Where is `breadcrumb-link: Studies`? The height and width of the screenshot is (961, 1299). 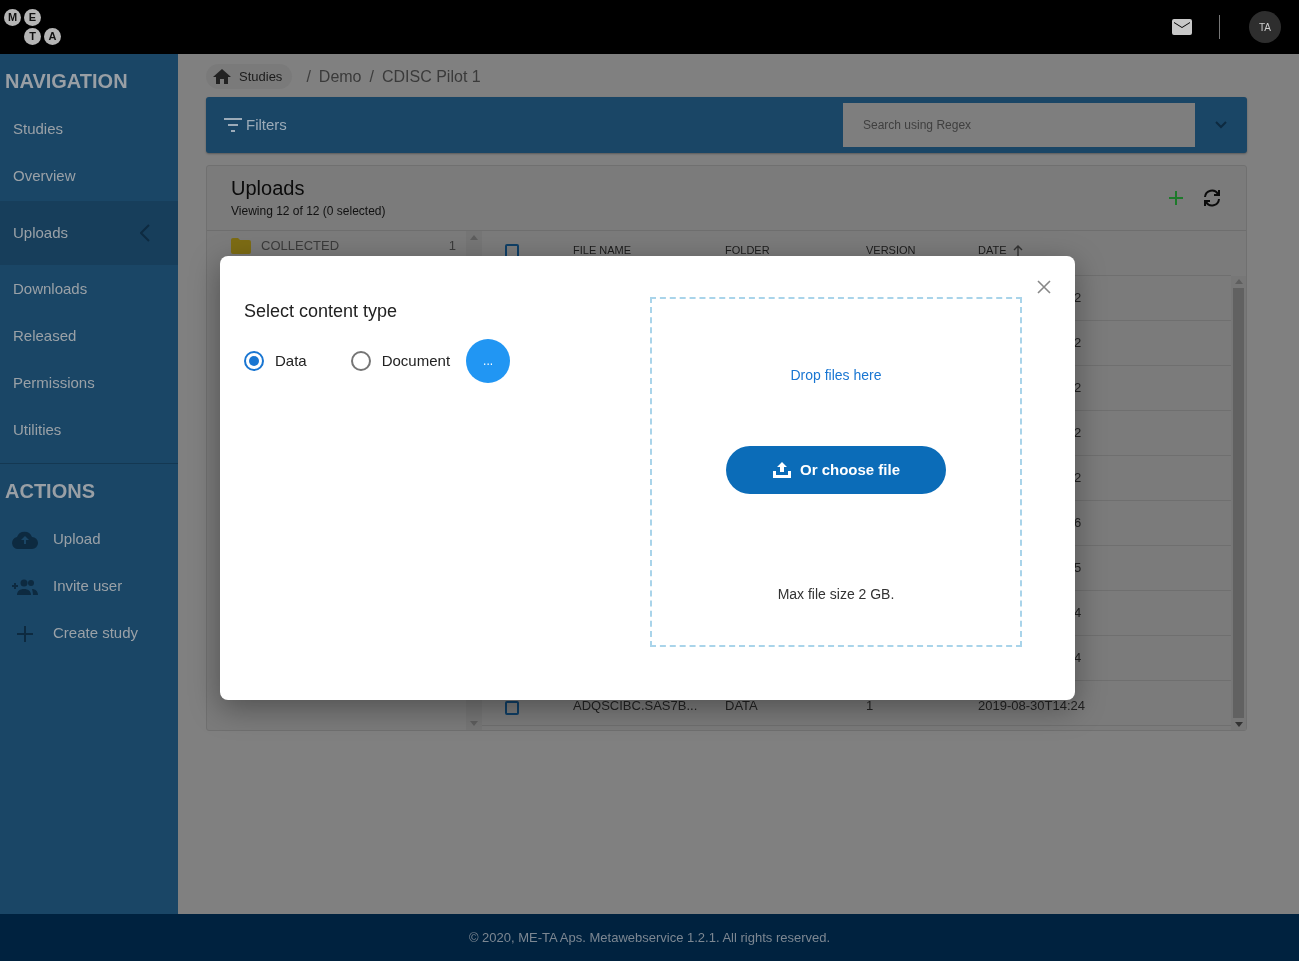
breadcrumb-link: Studies is located at coordinates (249, 76).